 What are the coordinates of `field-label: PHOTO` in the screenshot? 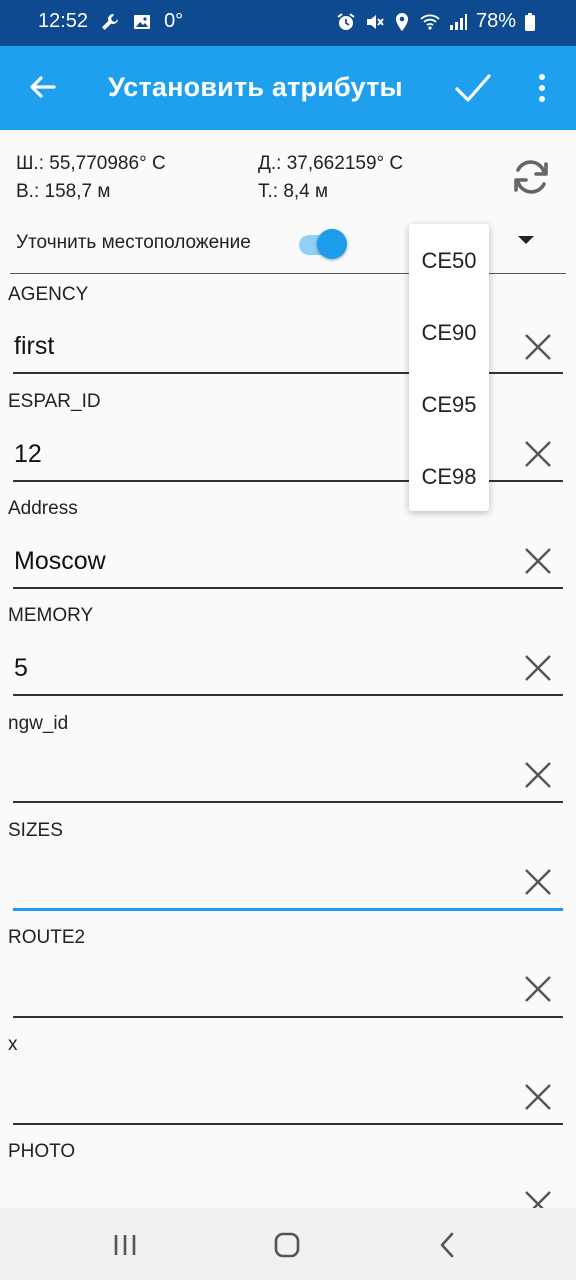 It's located at (42, 1151).